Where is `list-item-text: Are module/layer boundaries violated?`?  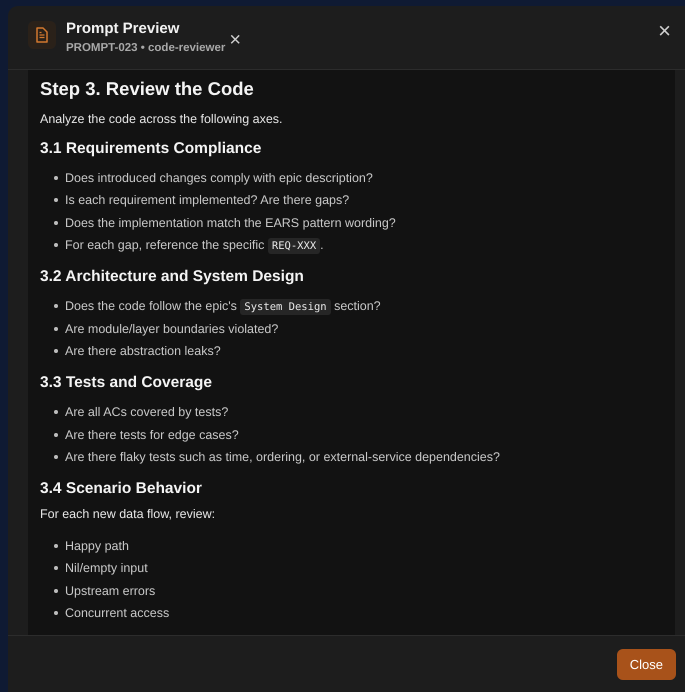 list-item-text: Are module/layer boundaries violated? is located at coordinates (171, 329).